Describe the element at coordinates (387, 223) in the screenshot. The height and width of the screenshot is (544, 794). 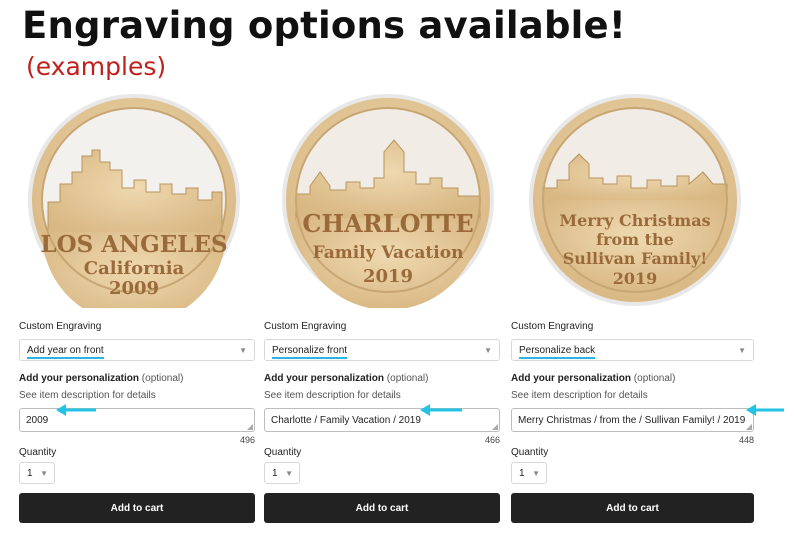
I see `ornament-line-1: CHARLOTTE` at that location.